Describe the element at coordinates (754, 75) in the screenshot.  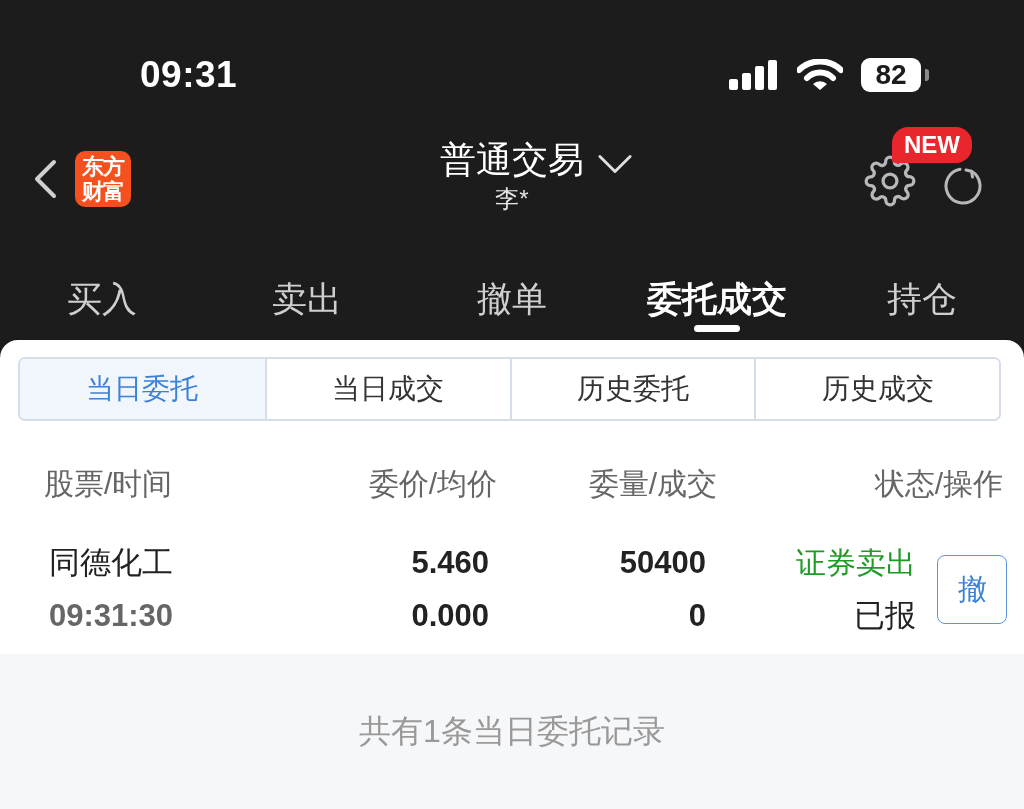
I see `signal-icon` at that location.